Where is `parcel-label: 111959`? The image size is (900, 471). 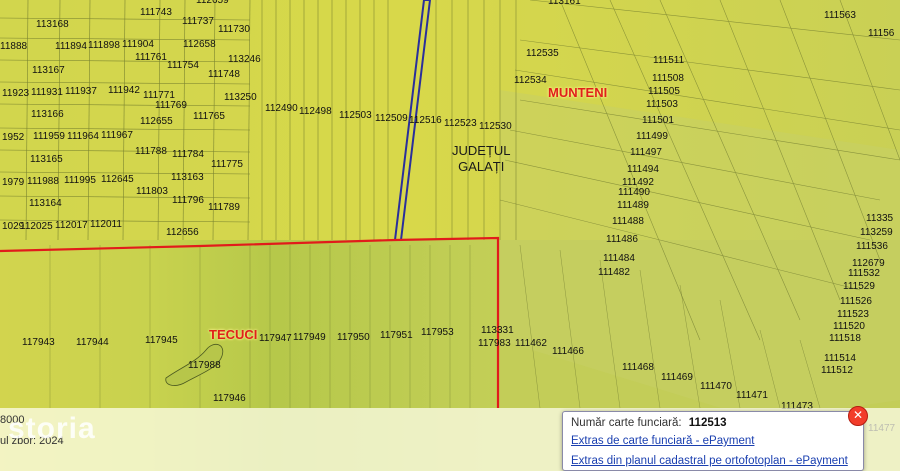 parcel-label: 111959 is located at coordinates (49, 137).